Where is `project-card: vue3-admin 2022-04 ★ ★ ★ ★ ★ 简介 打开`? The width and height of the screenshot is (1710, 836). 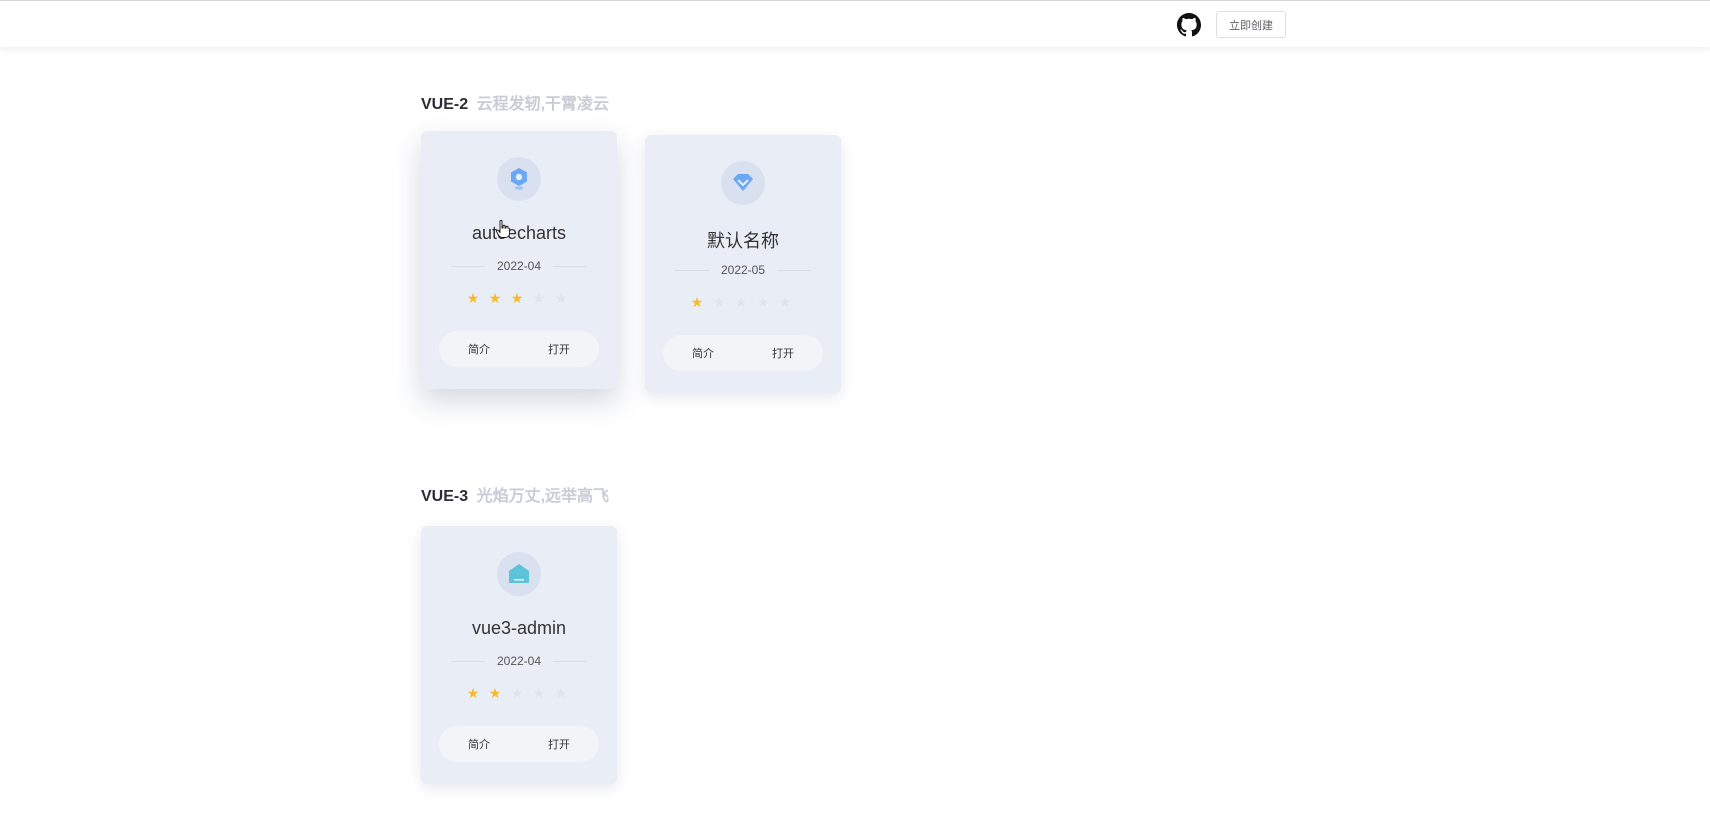 project-card: vue3-admin 2022-04 ★ ★ ★ ★ ★ 简介 打开 is located at coordinates (519, 655).